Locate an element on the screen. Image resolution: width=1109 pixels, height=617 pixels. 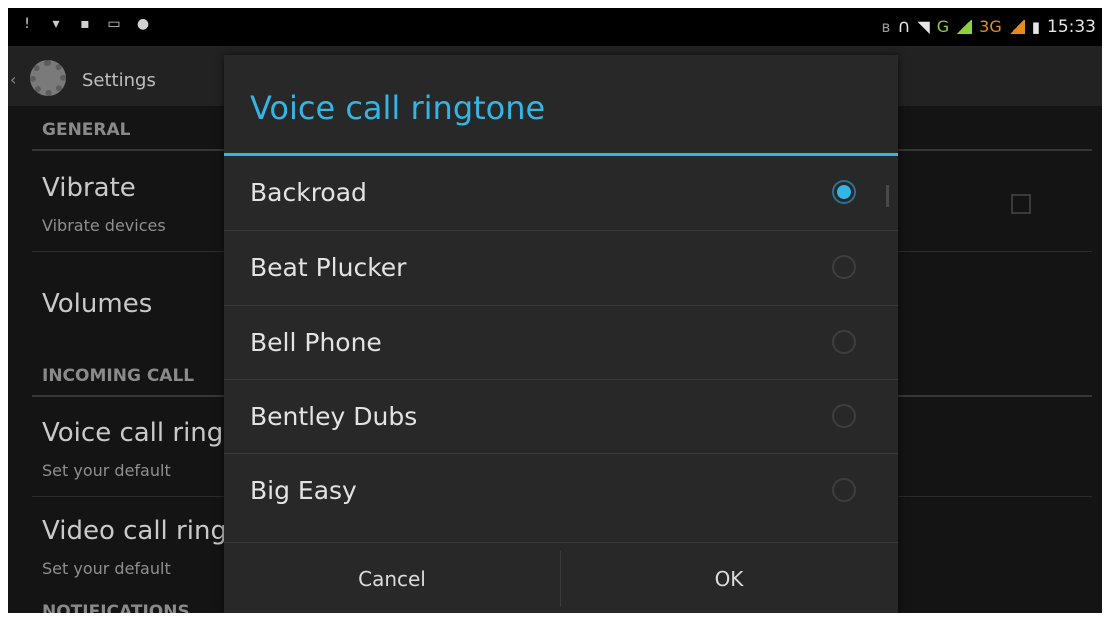
system-icons: ʙ ∩ ◥ G 3G ▮ 15:33 is located at coordinates (989, 26).